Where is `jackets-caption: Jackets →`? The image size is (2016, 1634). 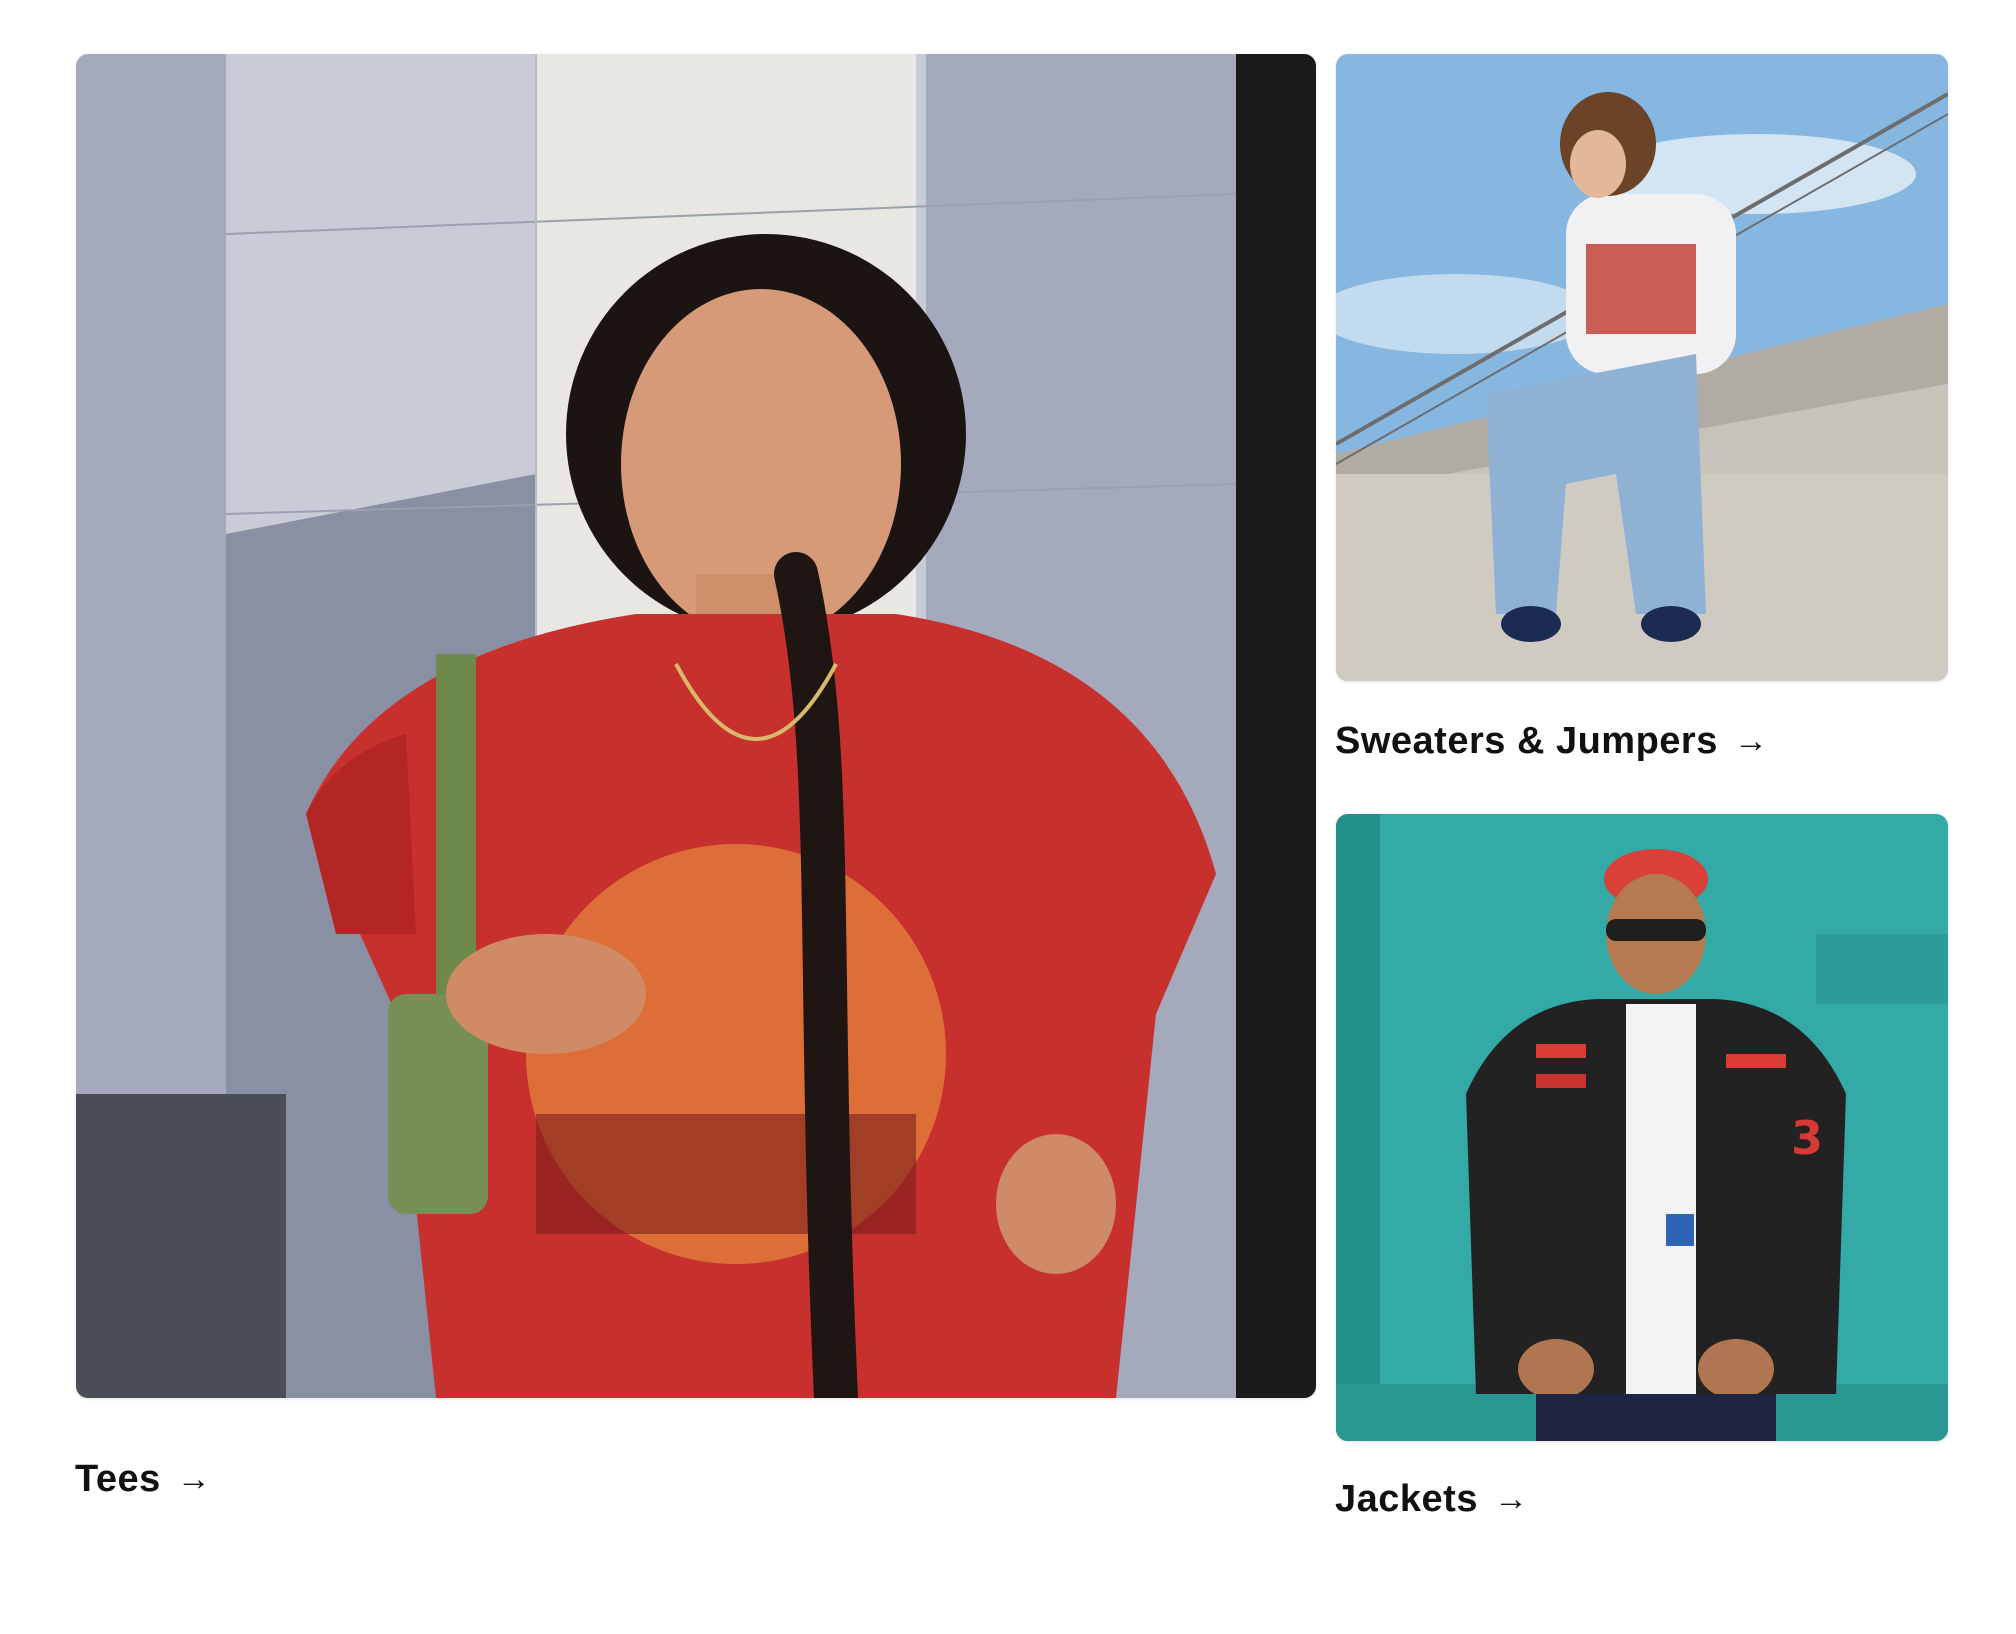 jackets-caption: Jackets → is located at coordinates (1431, 1499).